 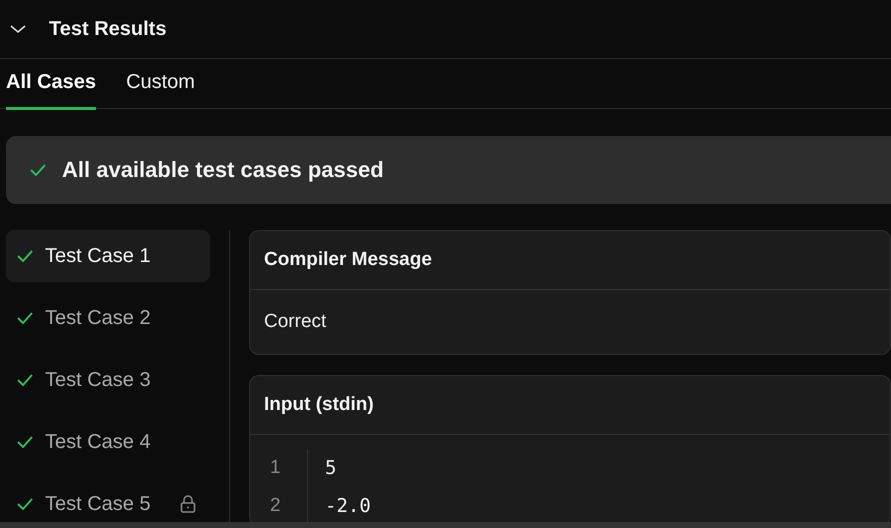 What do you see at coordinates (51, 84) in the screenshot?
I see `tab: All Cases` at bounding box center [51, 84].